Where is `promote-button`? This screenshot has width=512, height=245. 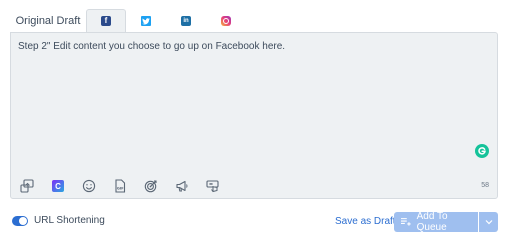
promote-button is located at coordinates (182, 186).